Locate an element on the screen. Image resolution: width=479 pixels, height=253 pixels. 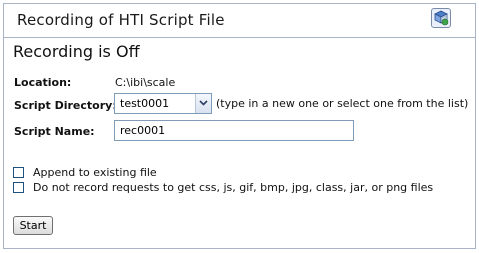
start-button: Start is located at coordinates (33, 225).